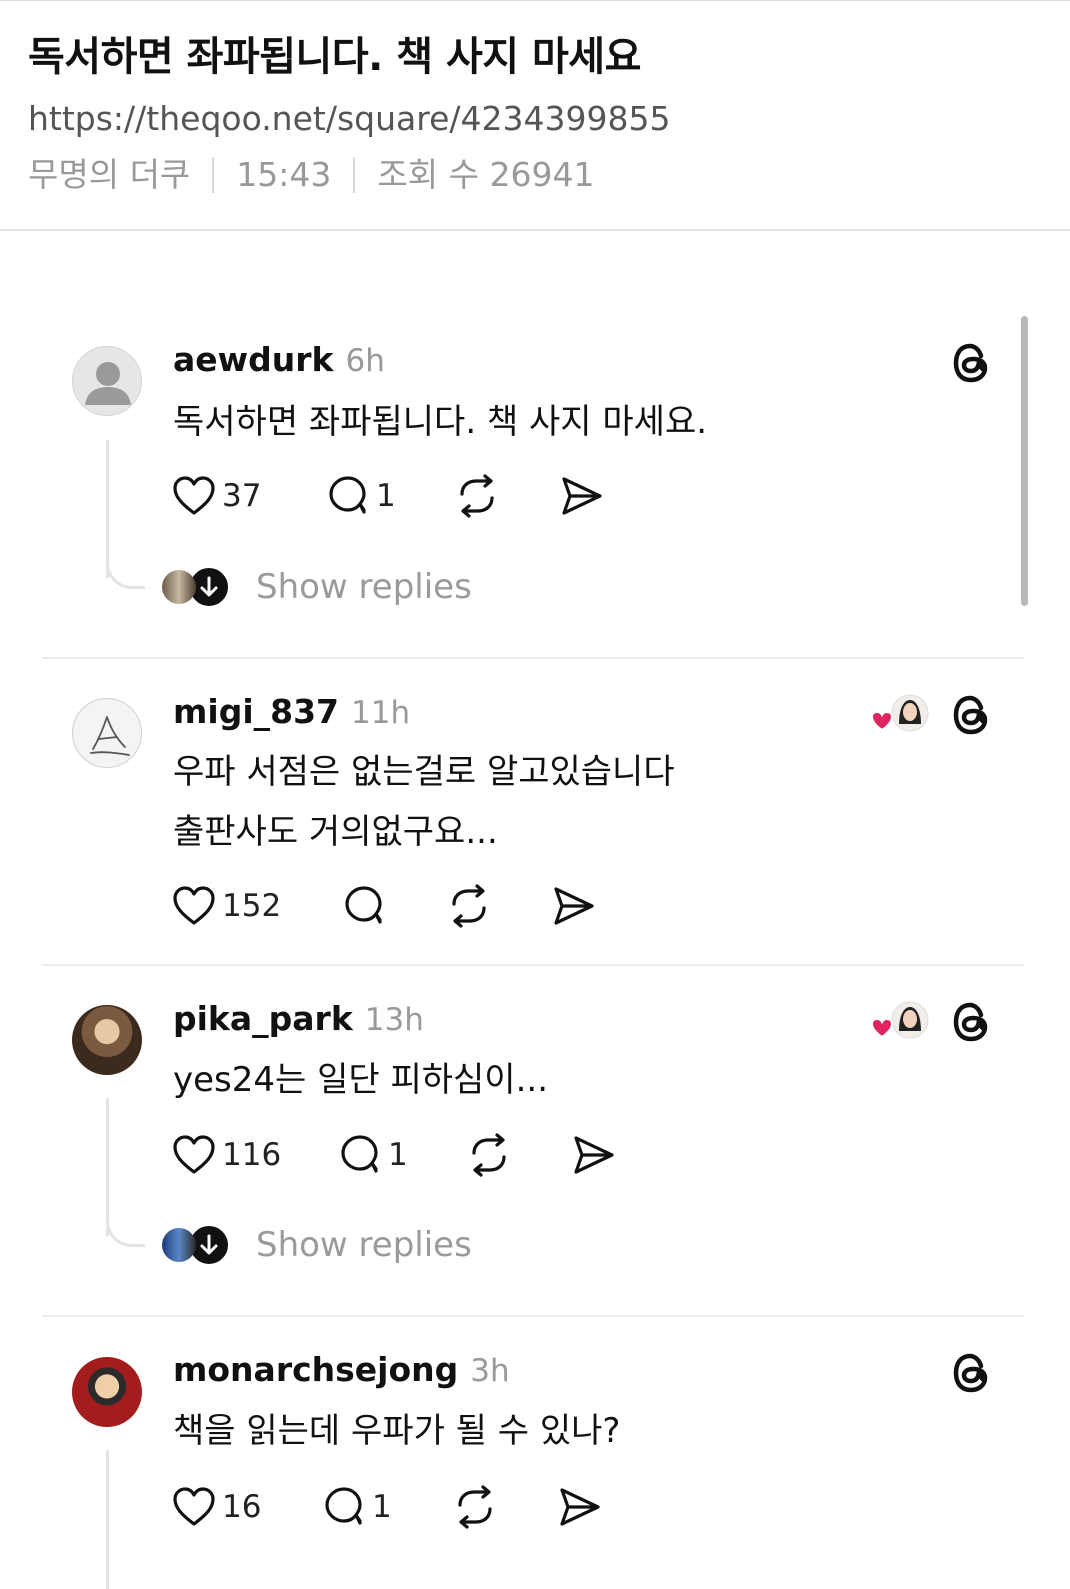 The width and height of the screenshot is (1070, 1589). Describe the element at coordinates (365, 361) in the screenshot. I see `post-time: 6h` at that location.